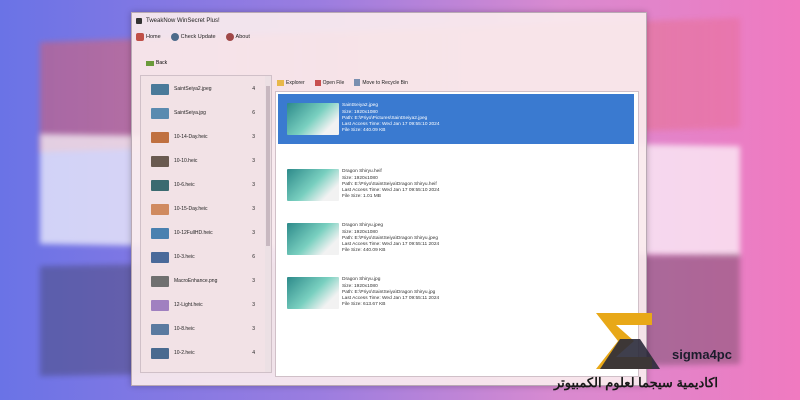  Describe the element at coordinates (202, 305) in the screenshot. I see `sidebar-item: 12-Light.heic 3` at that location.